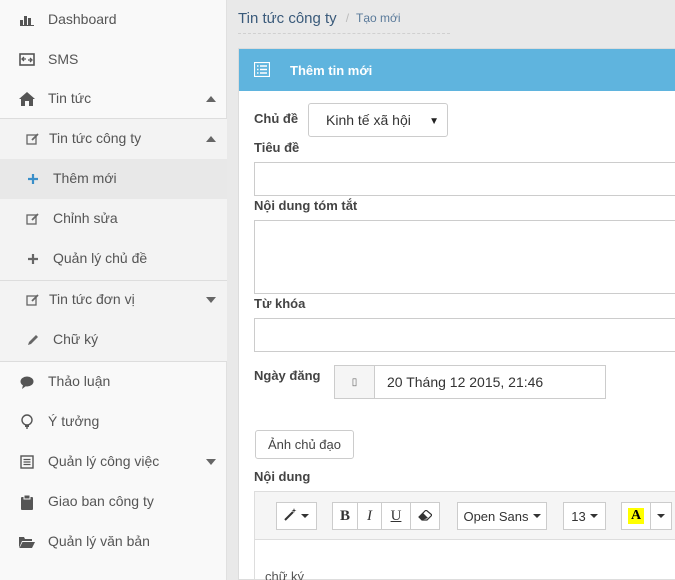 This screenshot has width=675, height=580. What do you see at coordinates (434, 121) in the screenshot?
I see `chevron-down-icon: ▼` at bounding box center [434, 121].